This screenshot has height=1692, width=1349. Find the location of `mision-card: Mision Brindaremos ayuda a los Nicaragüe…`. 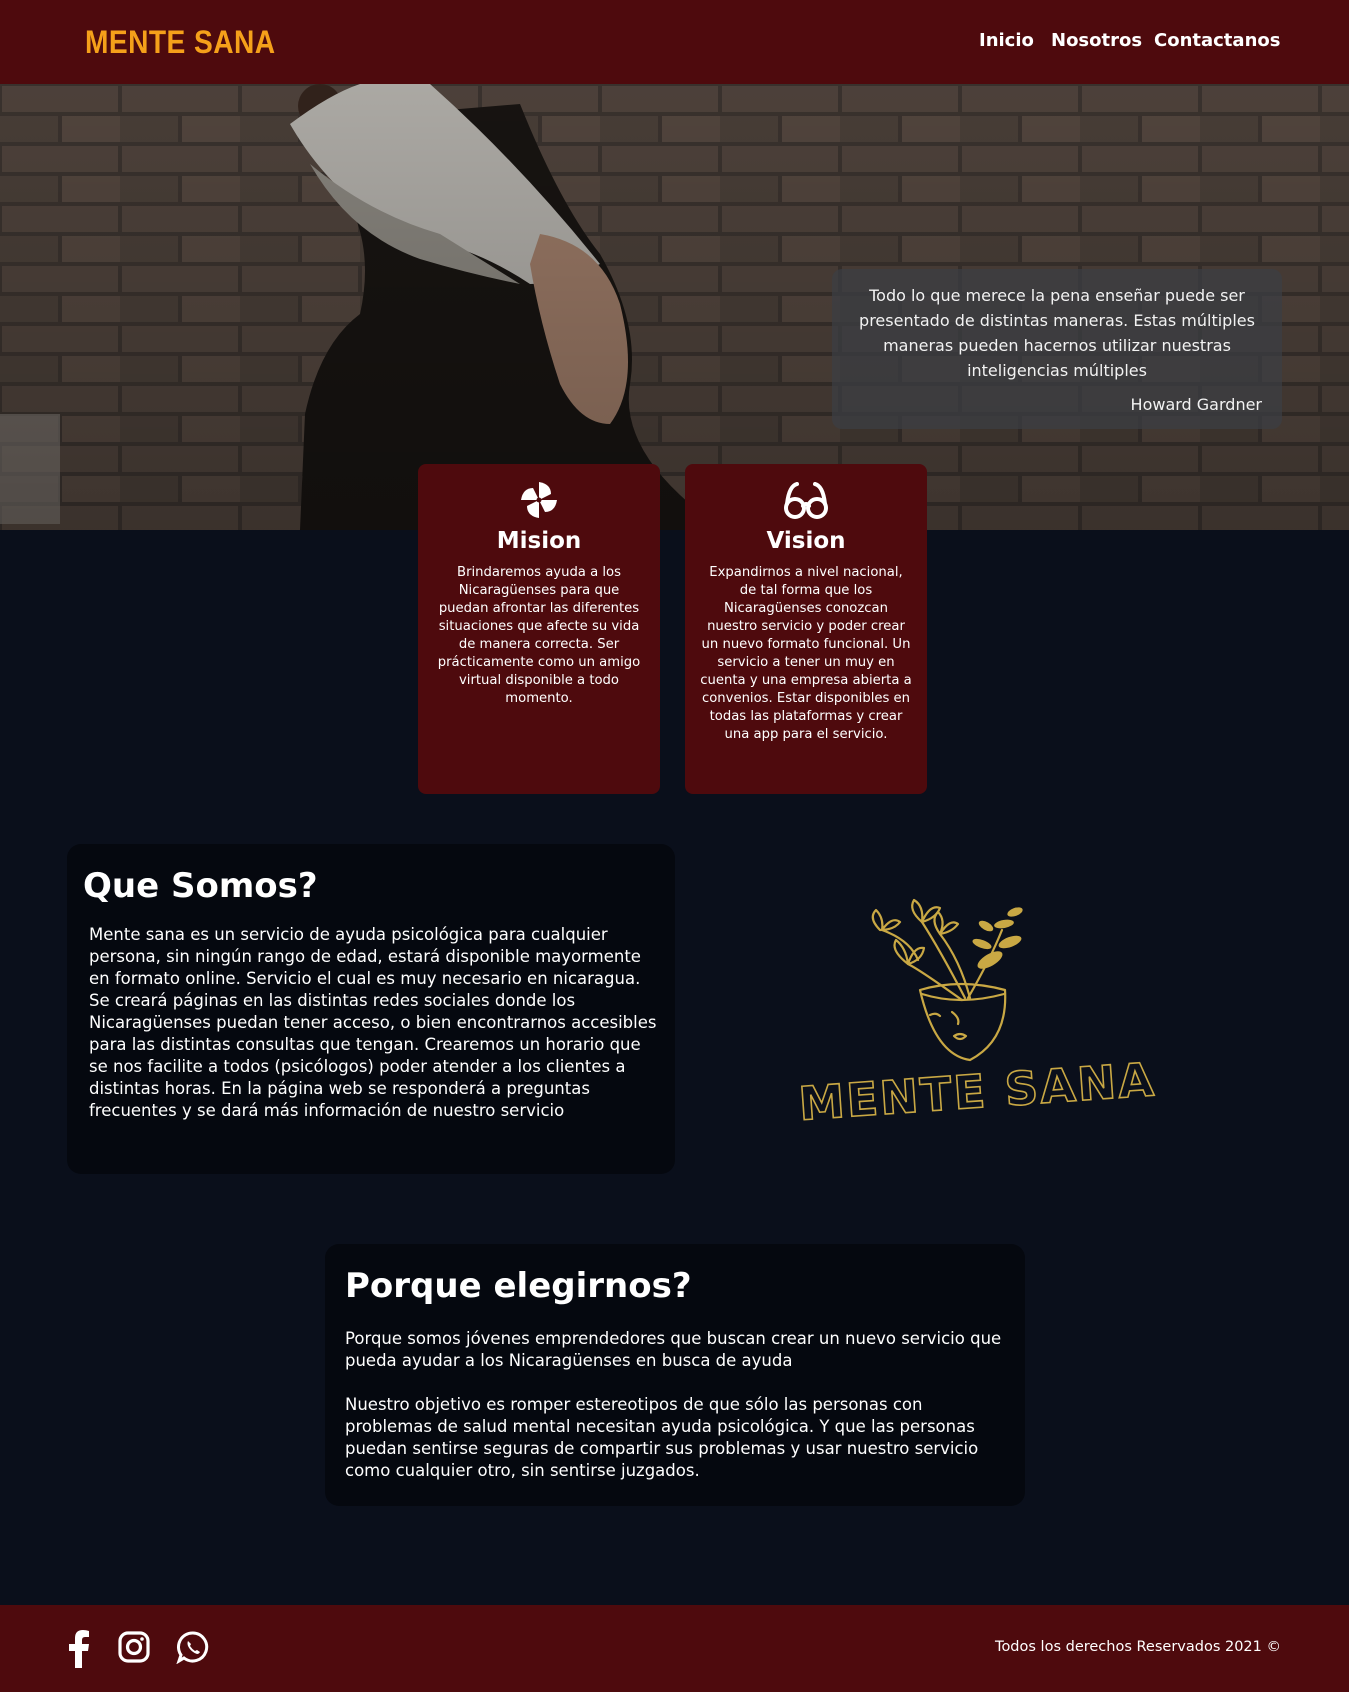

mision-card: Mision Brindaremos ayuda a los Nicaragüe… is located at coordinates (539, 629).